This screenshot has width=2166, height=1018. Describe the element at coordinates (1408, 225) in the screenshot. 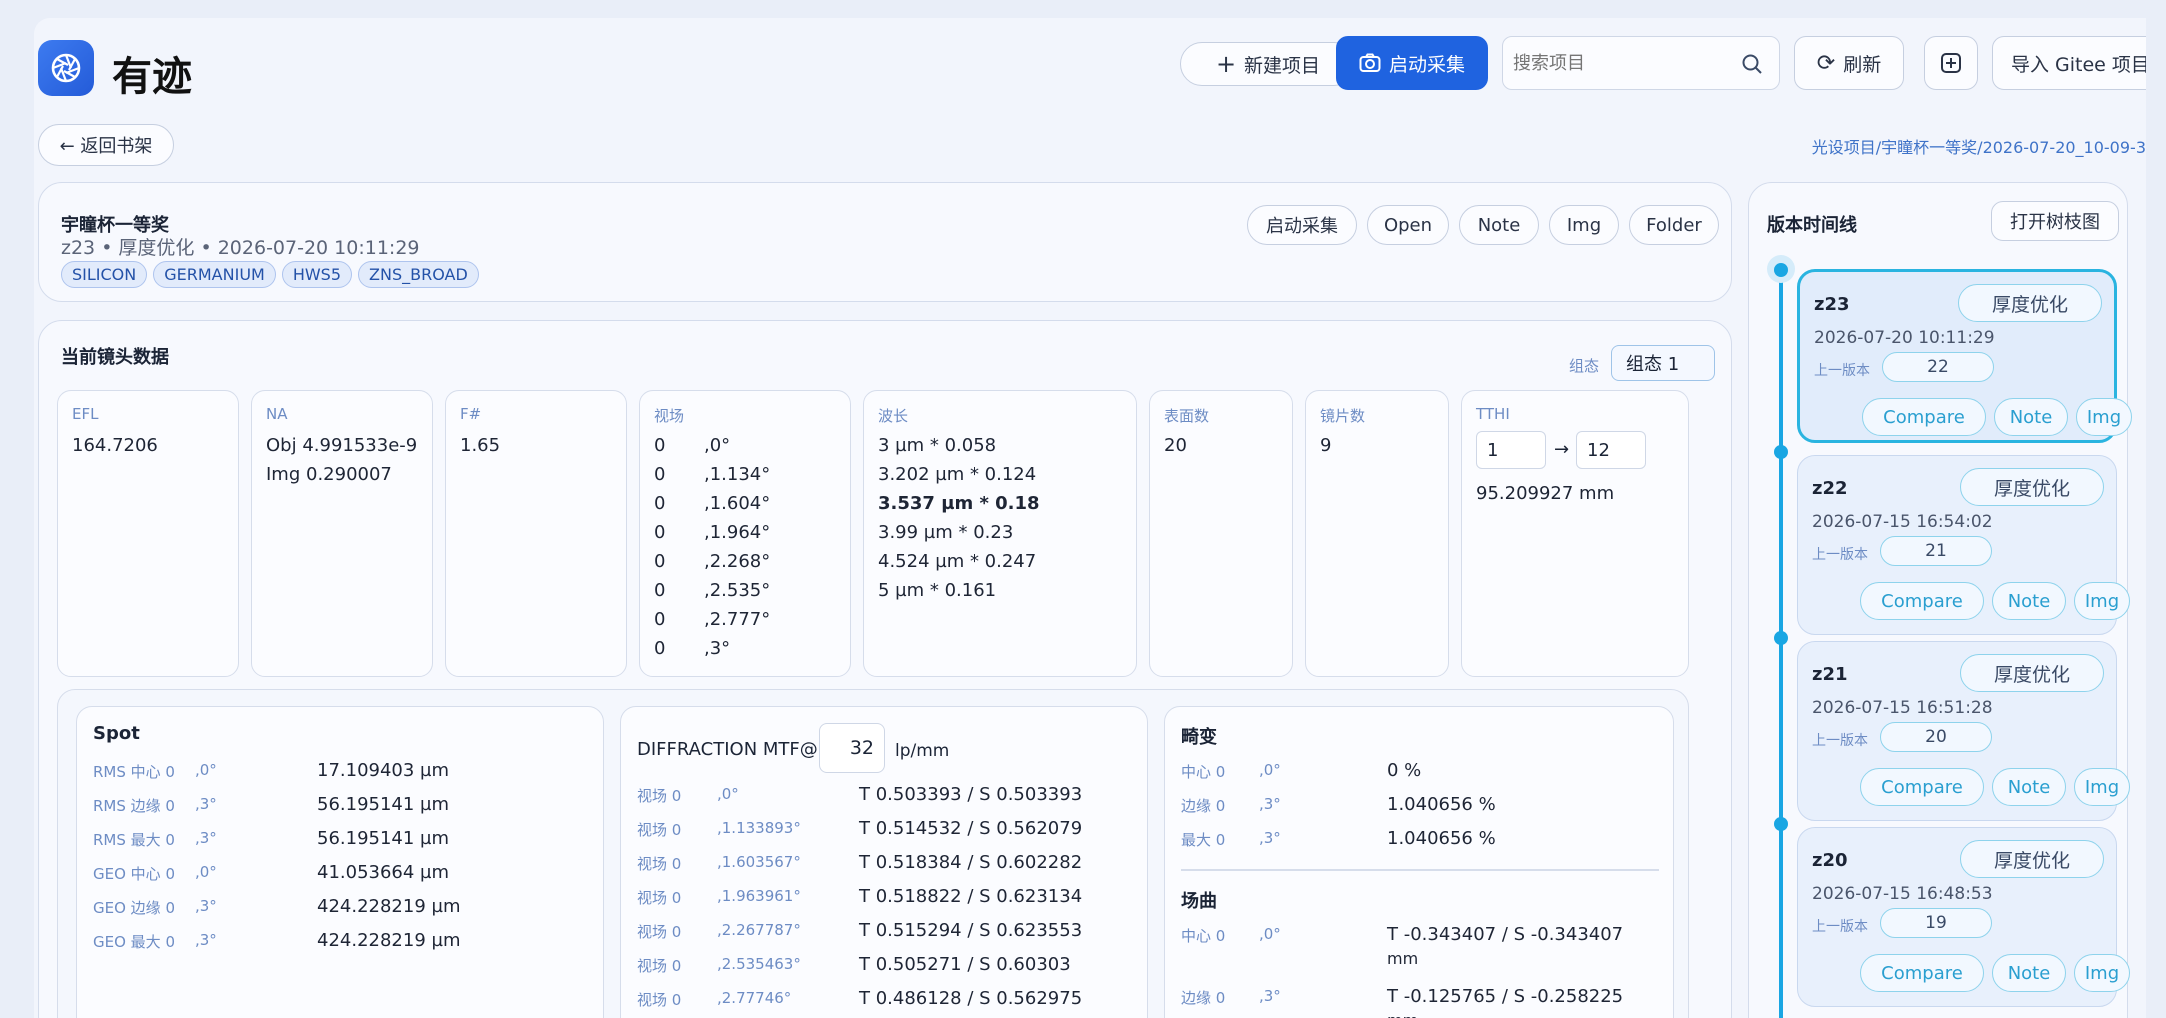

I see `project-open-button: Open` at that location.